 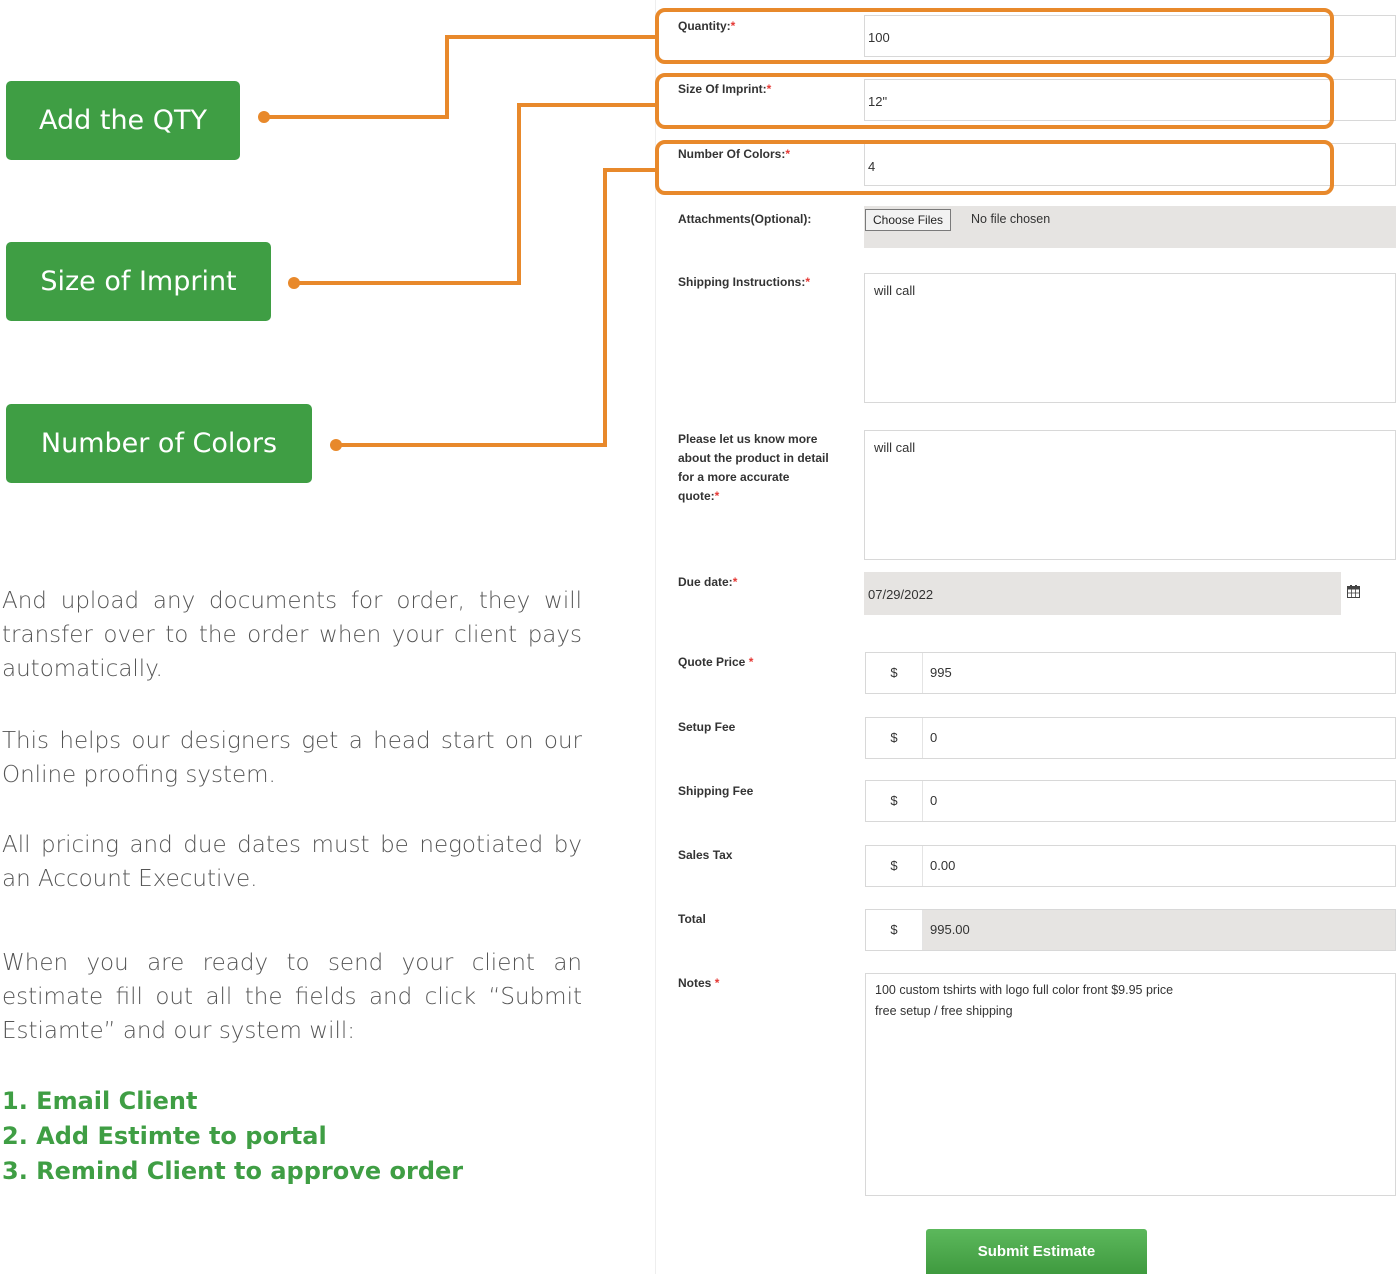 I want to click on due-date-input: 07/29/2022, so click(x=1102, y=593).